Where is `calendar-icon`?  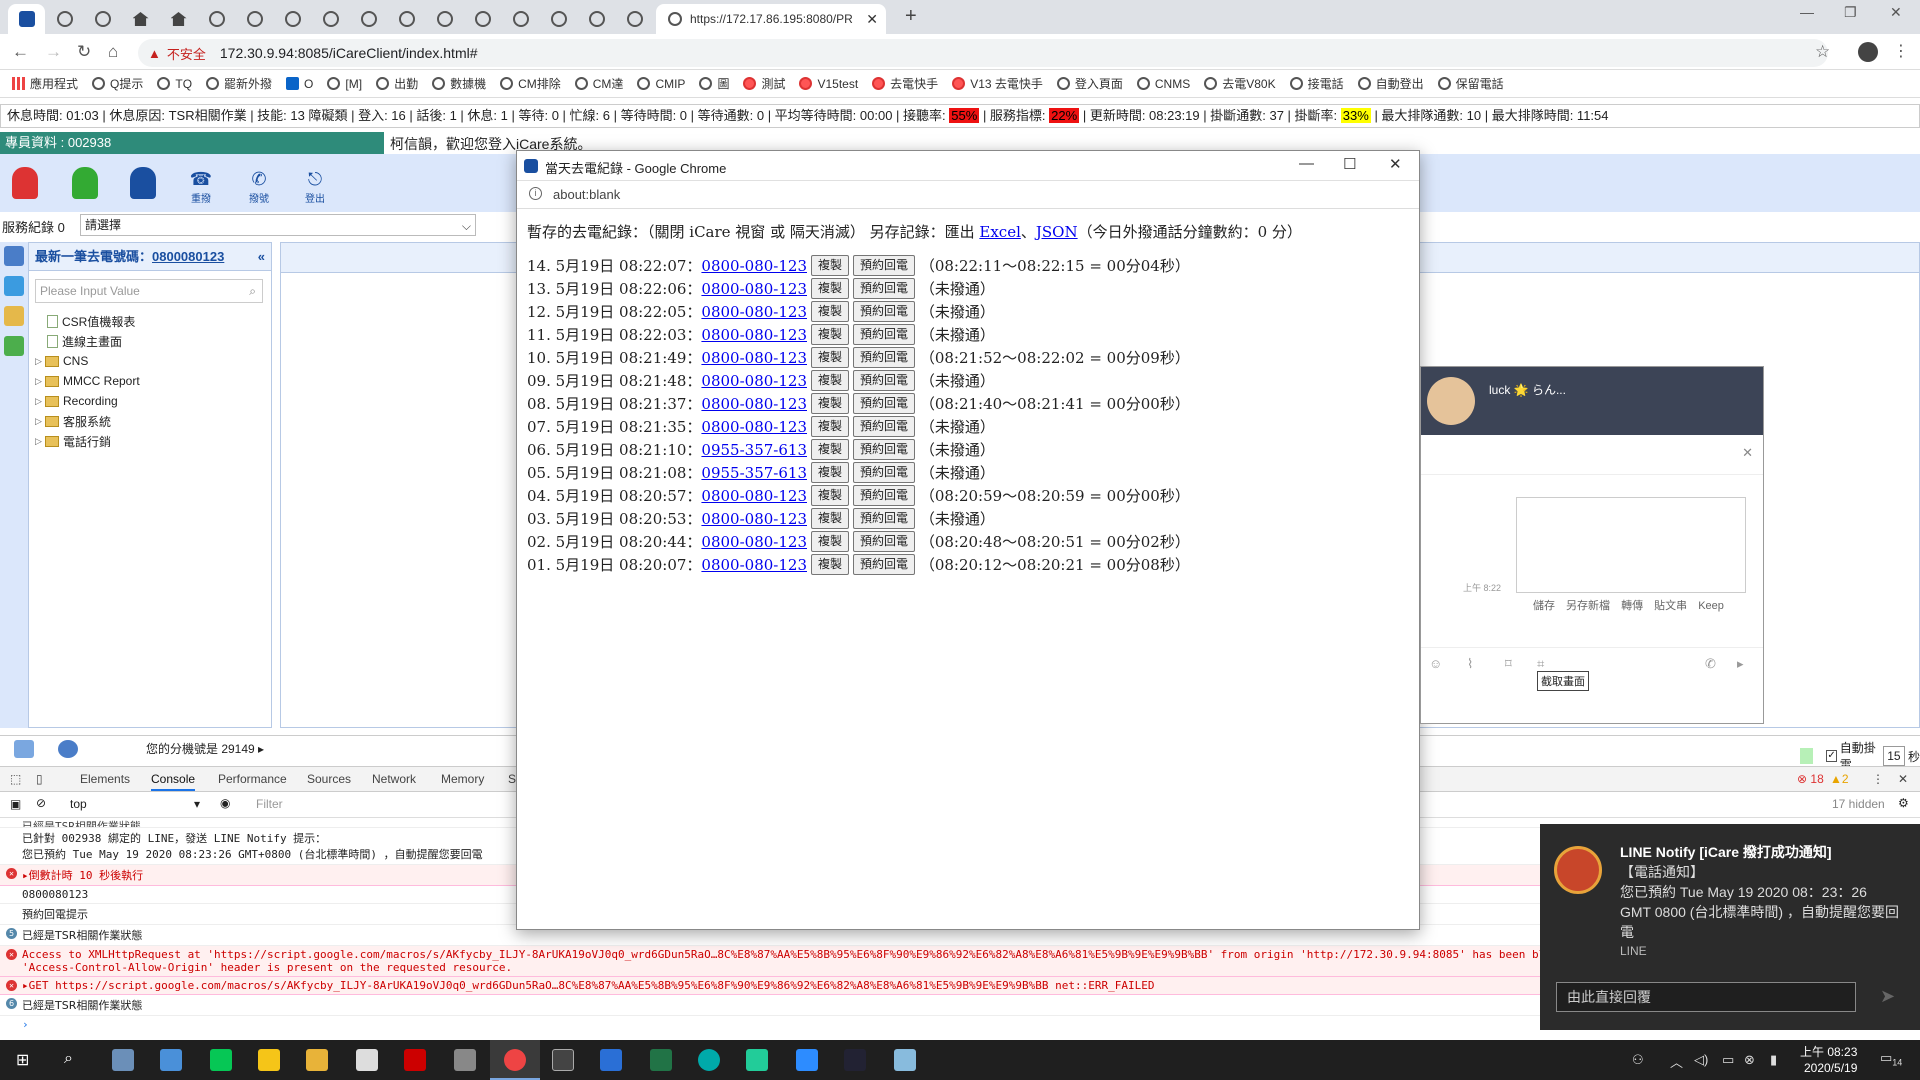 calendar-icon is located at coordinates (14, 256).